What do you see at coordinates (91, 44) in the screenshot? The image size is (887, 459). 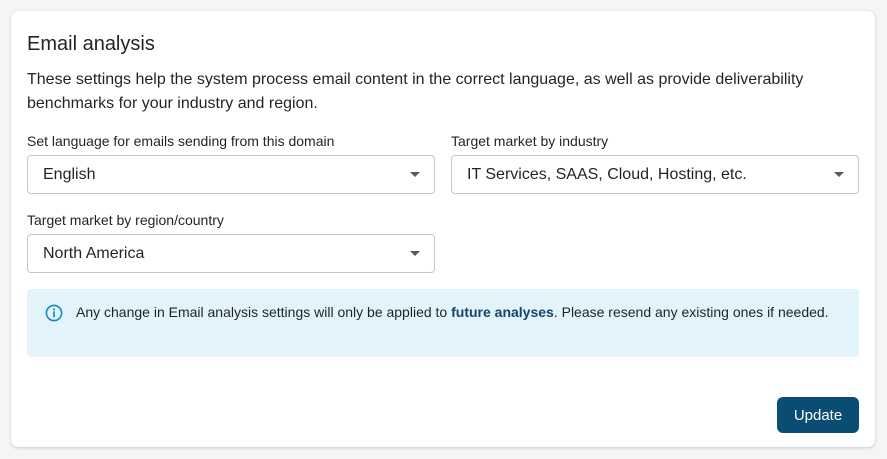 I see `panel-title: Email analysis` at bounding box center [91, 44].